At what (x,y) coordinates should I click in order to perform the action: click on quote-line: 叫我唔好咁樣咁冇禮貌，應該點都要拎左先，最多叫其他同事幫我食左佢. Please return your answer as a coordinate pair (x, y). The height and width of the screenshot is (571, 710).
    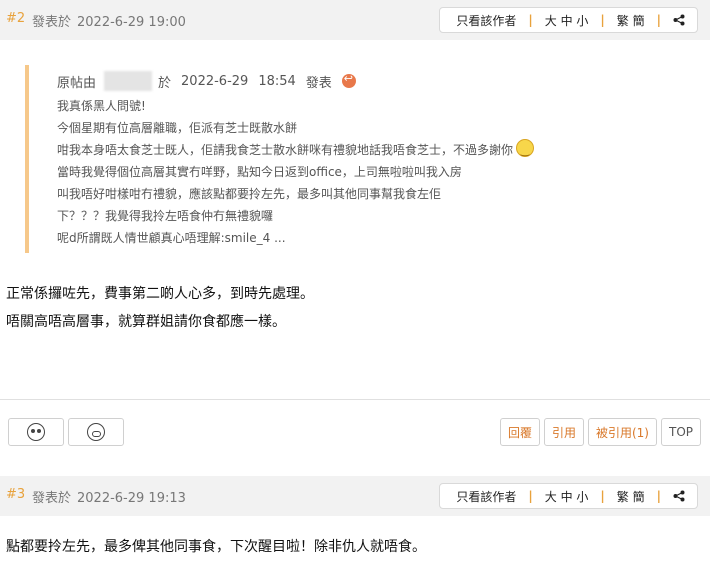
    Looking at the image, I should click on (249, 194).